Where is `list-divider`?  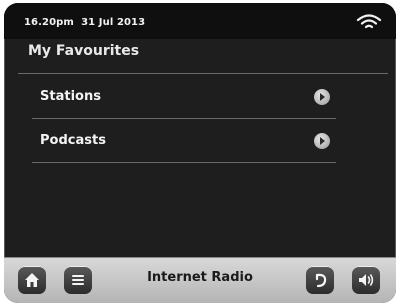 list-divider is located at coordinates (184, 162).